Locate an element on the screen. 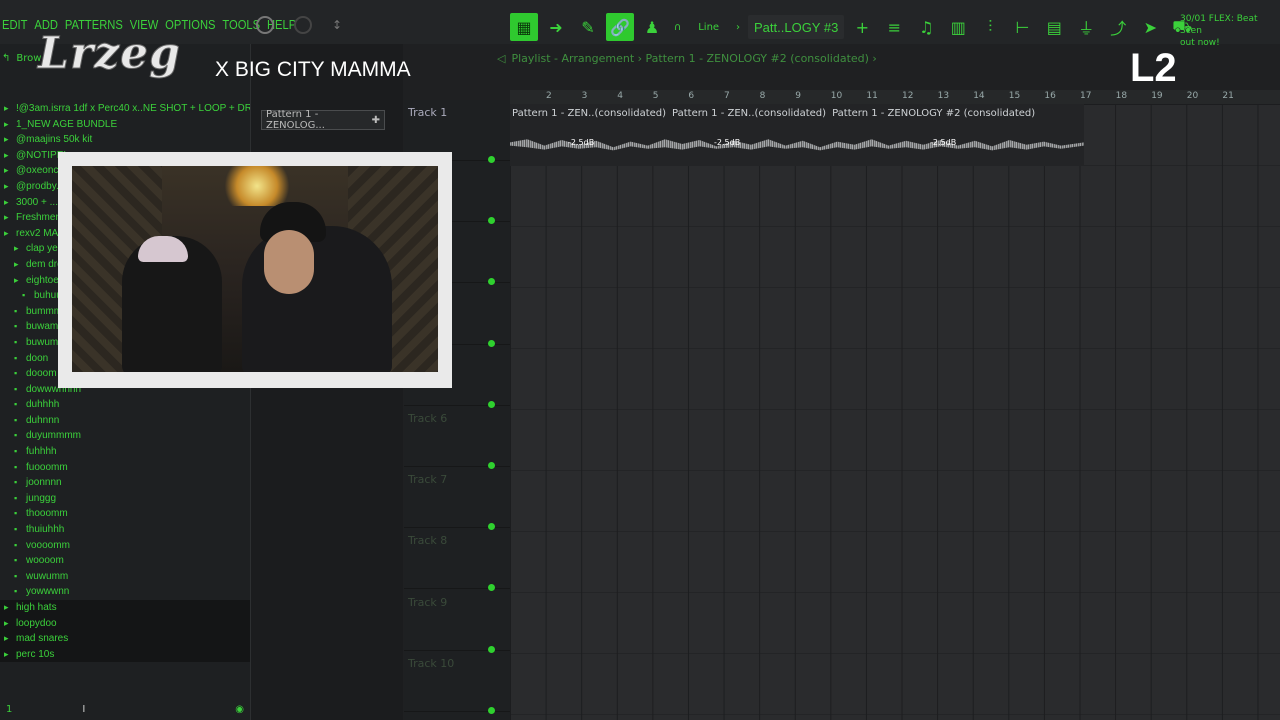 This screenshot has width=1280, height=720. bar-number: 18 is located at coordinates (1121, 96).